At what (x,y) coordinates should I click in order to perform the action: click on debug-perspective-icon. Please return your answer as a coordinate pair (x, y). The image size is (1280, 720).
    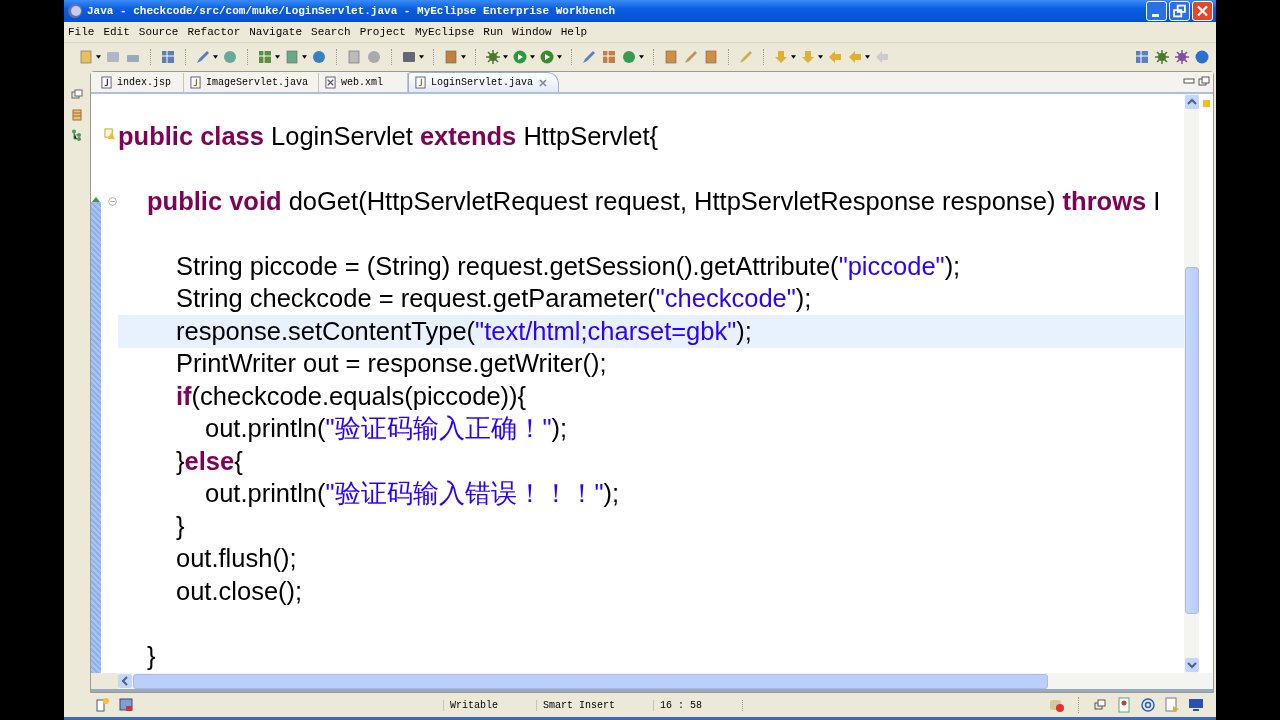
    Looking at the image, I should click on (1162, 57).